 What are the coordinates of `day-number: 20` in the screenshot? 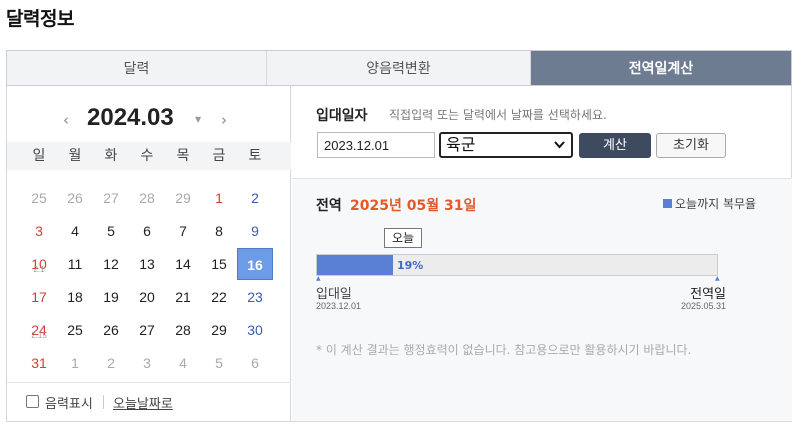 It's located at (147, 297).